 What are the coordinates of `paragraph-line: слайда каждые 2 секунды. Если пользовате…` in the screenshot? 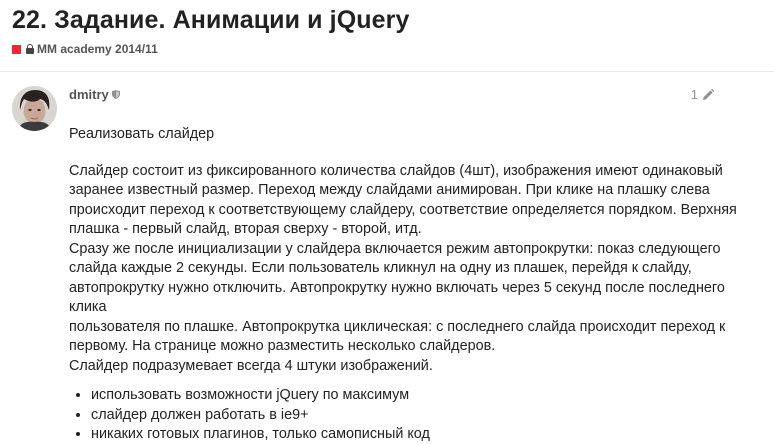 It's located at (380, 268).